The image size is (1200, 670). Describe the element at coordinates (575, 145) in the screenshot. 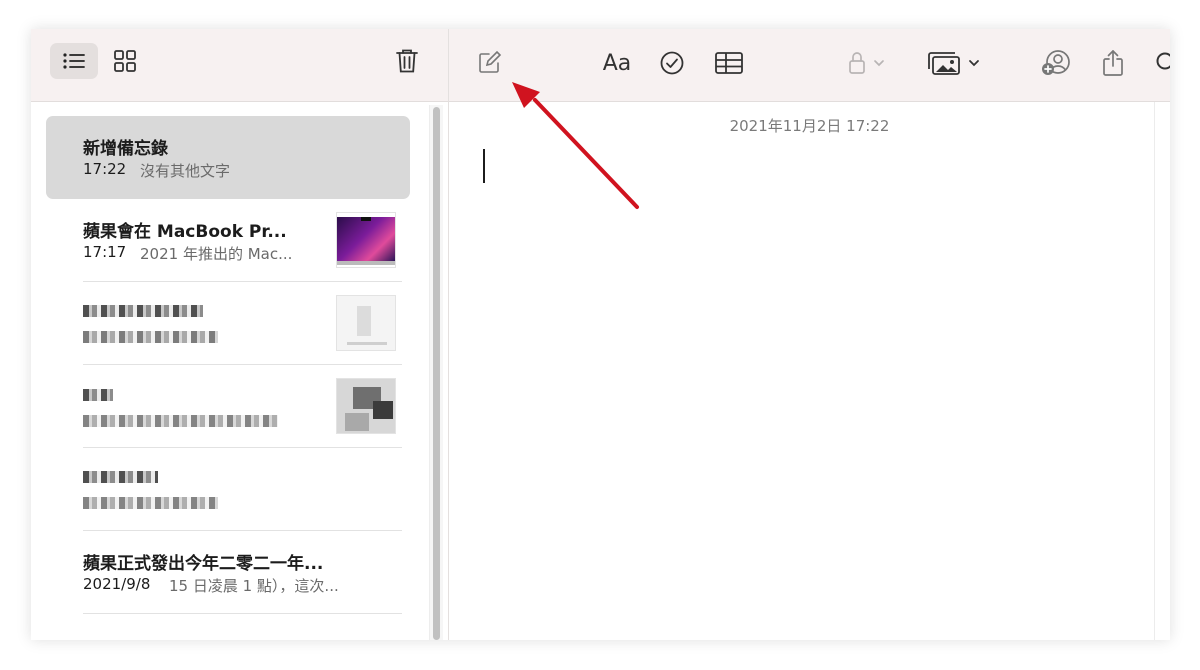

I see `annotation-arrow` at that location.